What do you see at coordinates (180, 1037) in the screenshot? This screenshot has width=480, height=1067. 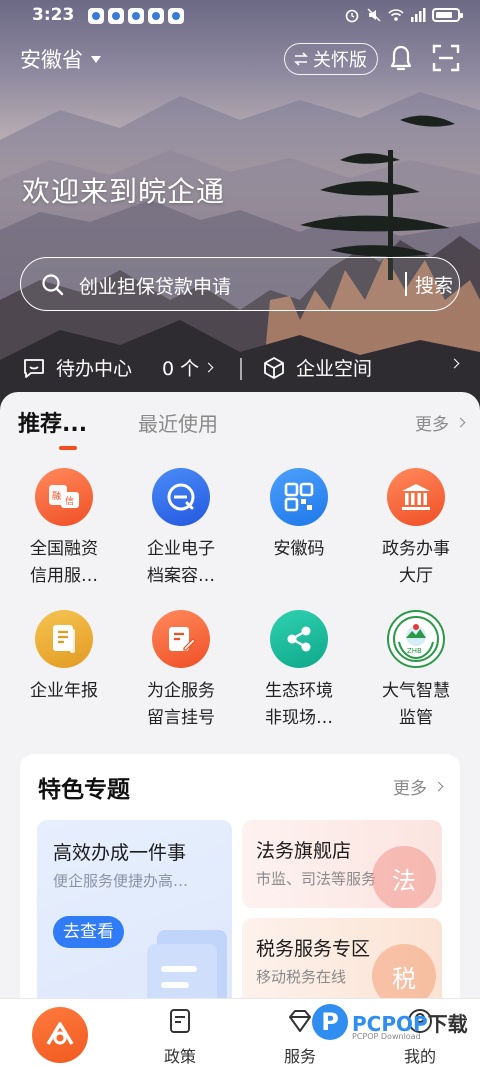 I see `nav-policy: 政策` at bounding box center [180, 1037].